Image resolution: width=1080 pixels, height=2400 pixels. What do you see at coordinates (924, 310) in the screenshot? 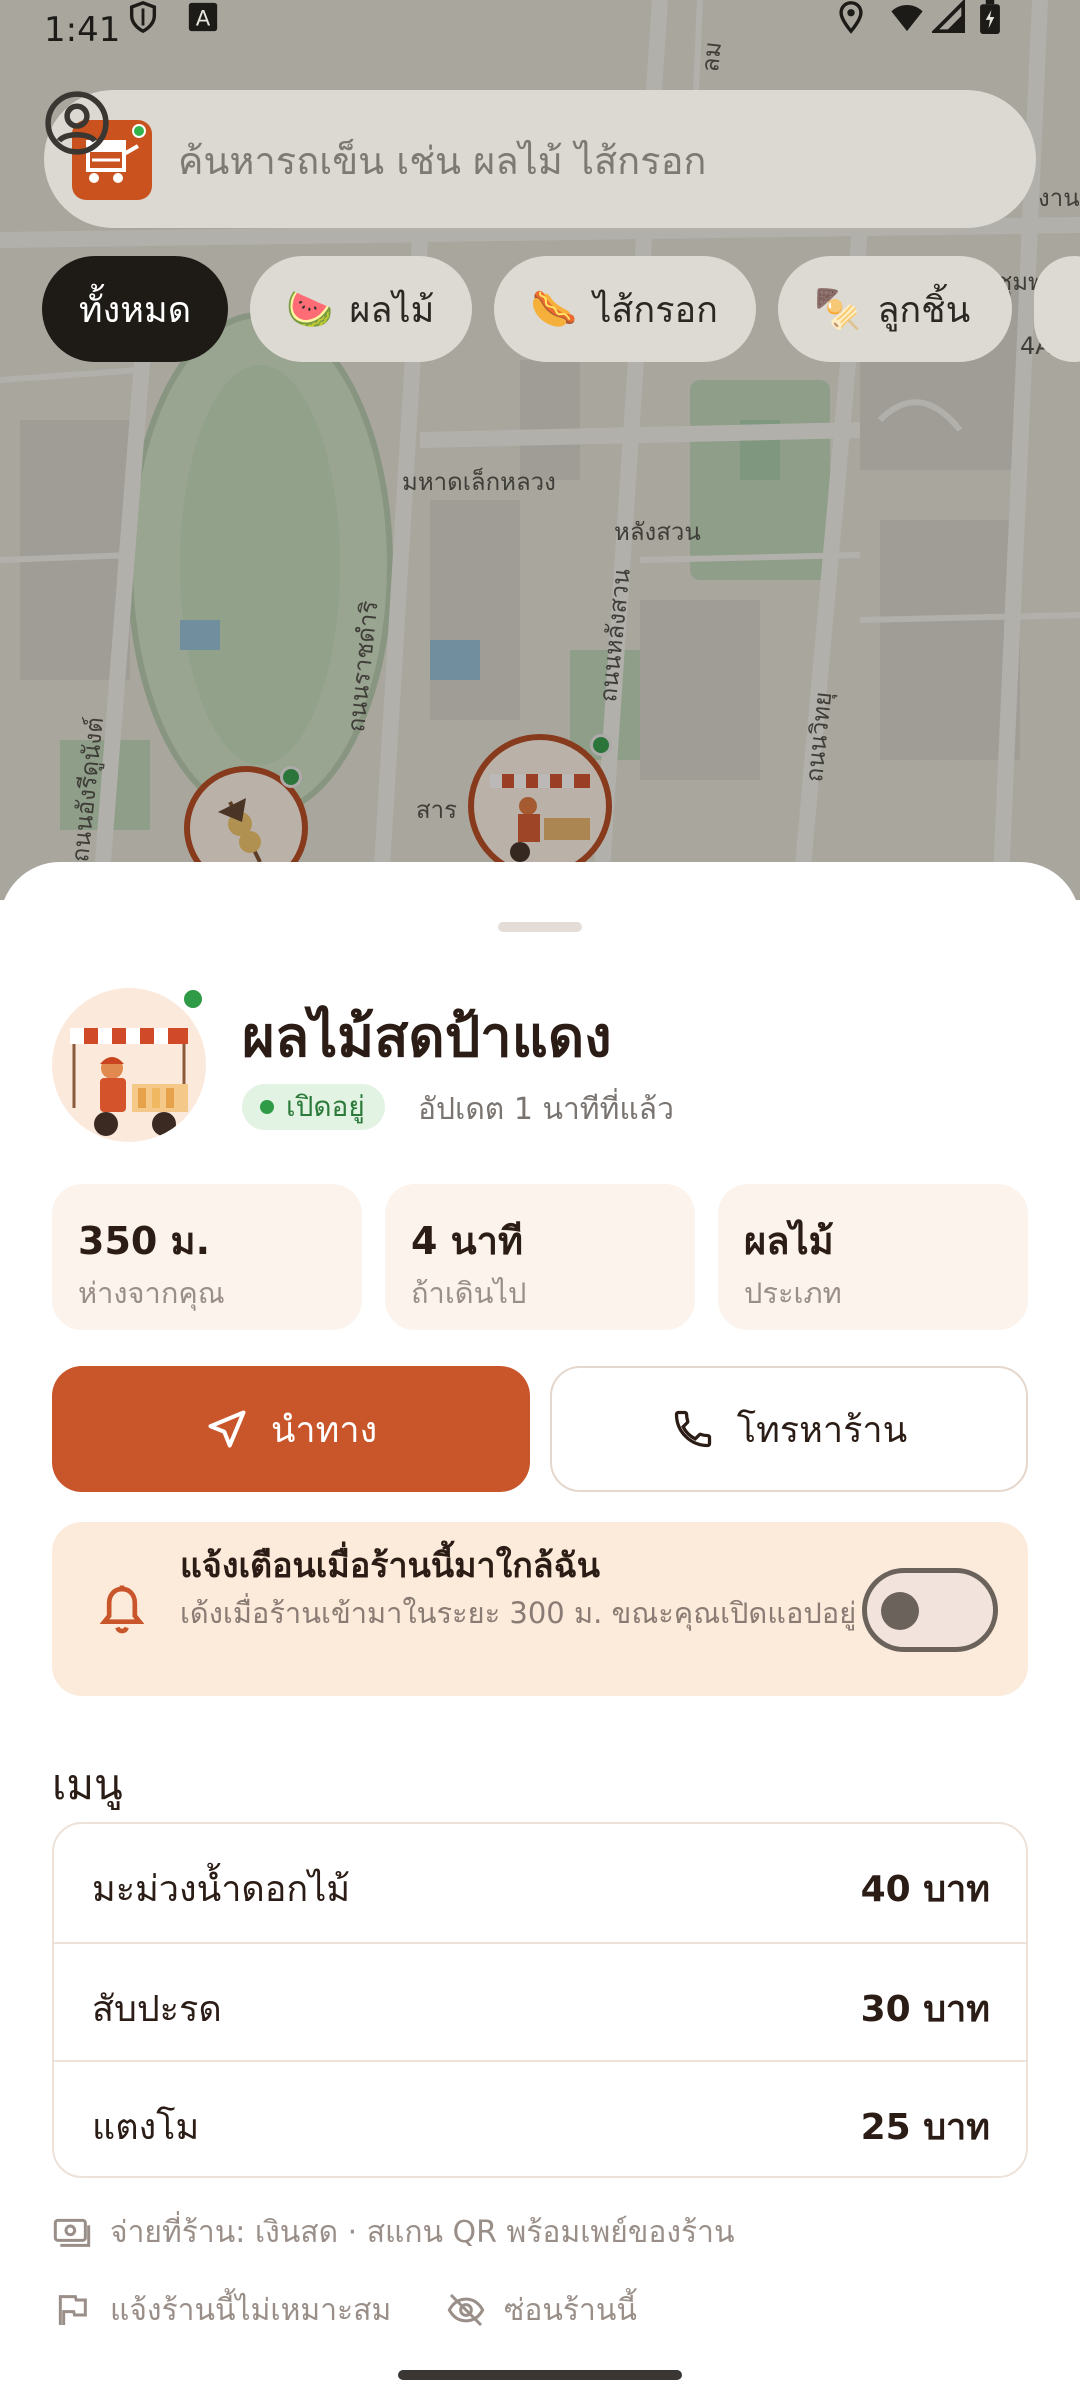
I see `chip-label: ลูกชิ้น` at bounding box center [924, 310].